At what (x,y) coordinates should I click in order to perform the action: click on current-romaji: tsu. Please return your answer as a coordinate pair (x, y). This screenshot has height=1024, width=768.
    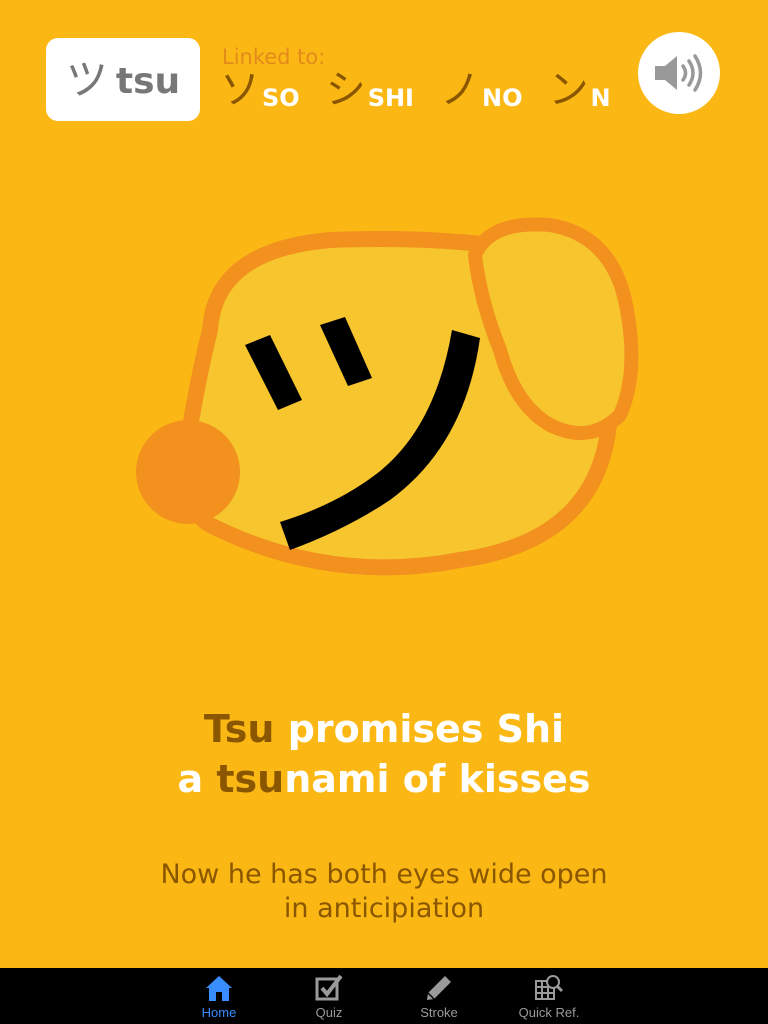
    Looking at the image, I should click on (148, 81).